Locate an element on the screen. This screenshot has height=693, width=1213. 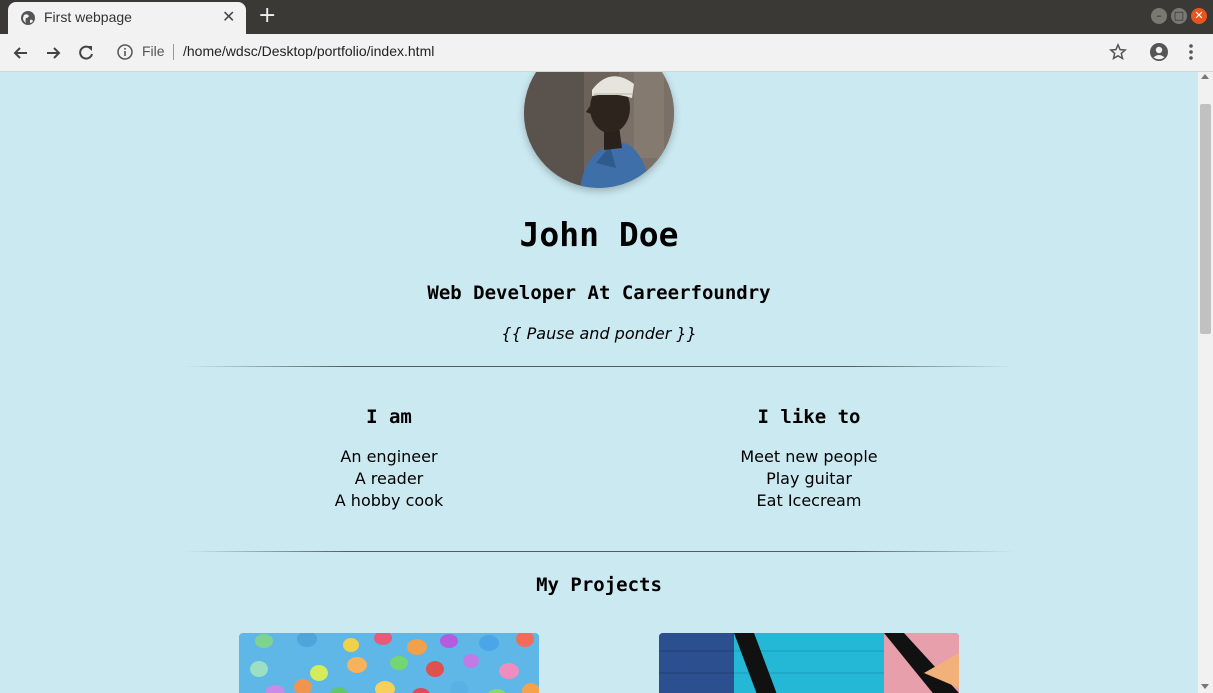
scroll-up-arrow-icon is located at coordinates (1205, 76).